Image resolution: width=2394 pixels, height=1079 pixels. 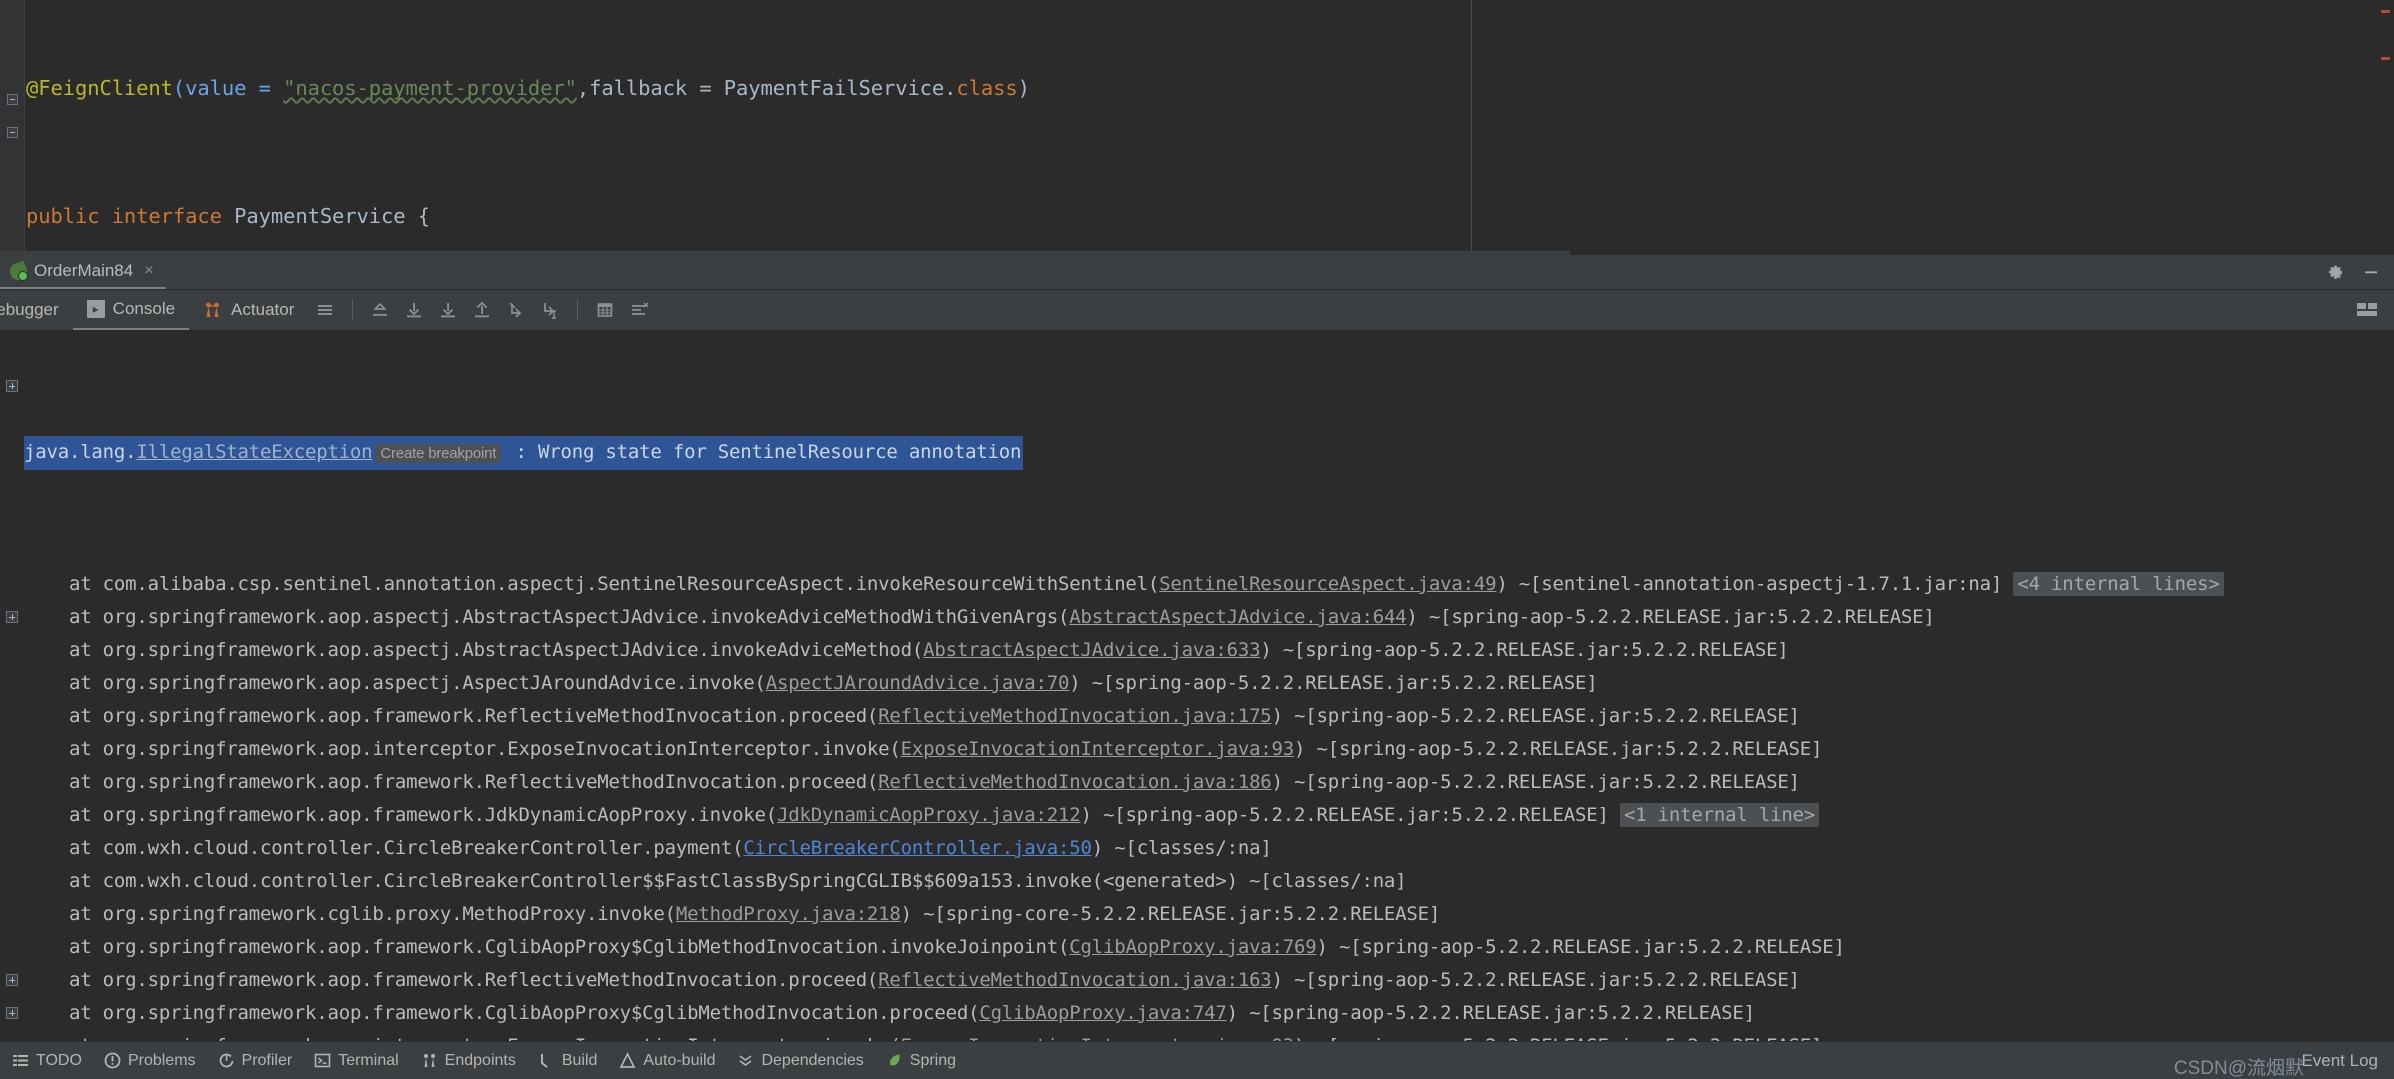 I want to click on source-location-link: ReflectiveMethodInvocation.java:163, so click(x=1075, y=980).